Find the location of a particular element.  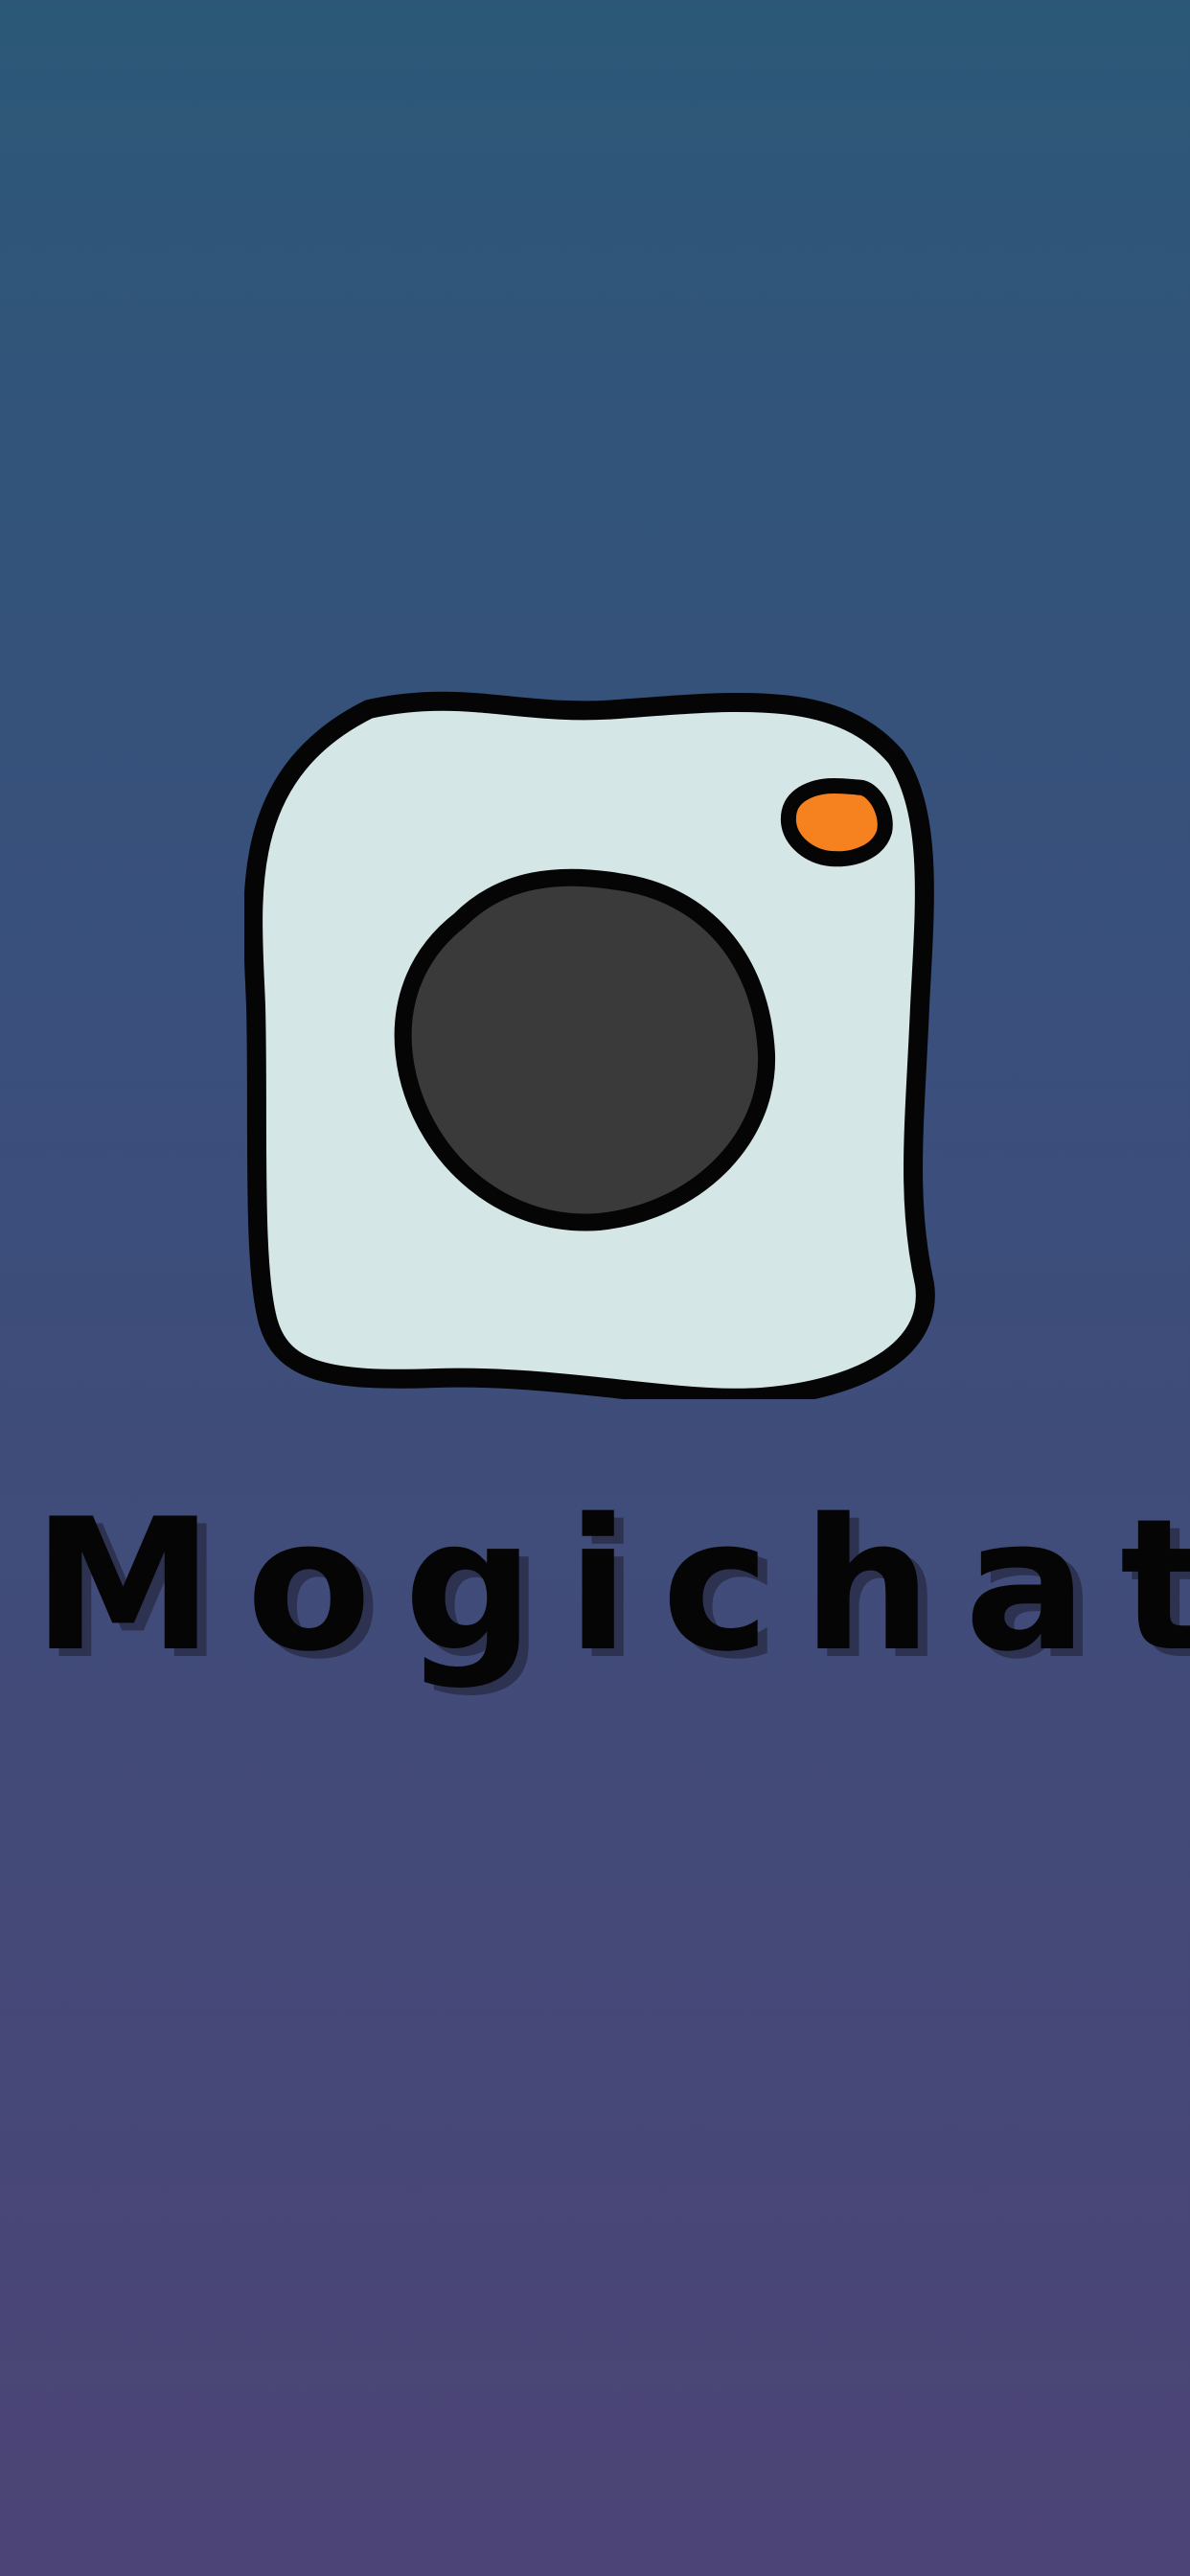

camera-lens-icon is located at coordinates (585, 1049).